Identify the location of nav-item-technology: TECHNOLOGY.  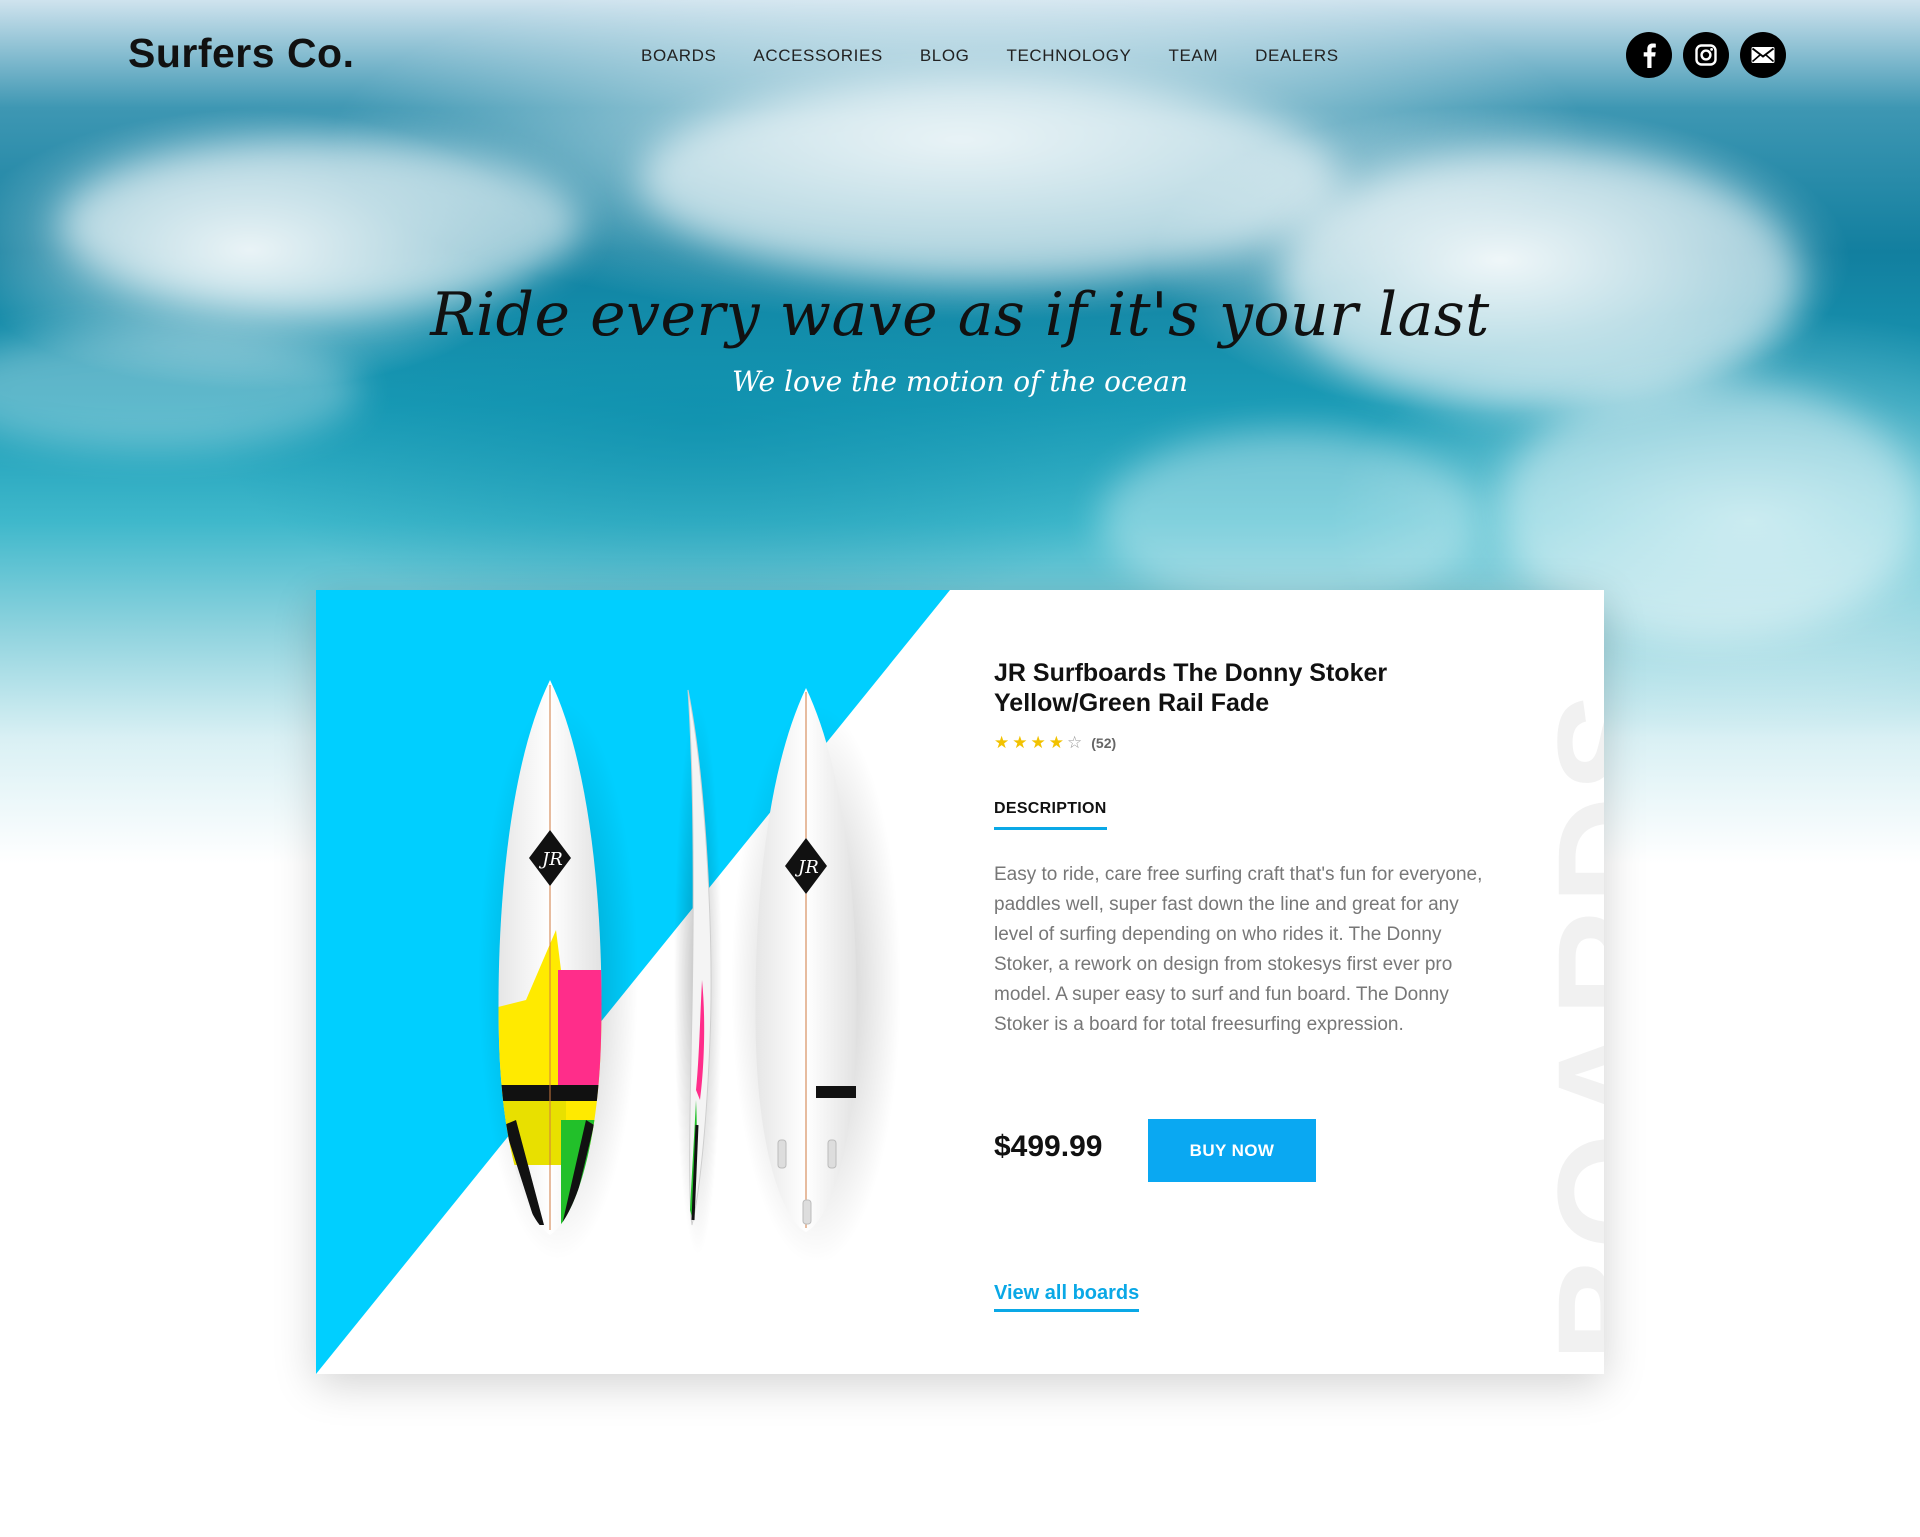
(1068, 56).